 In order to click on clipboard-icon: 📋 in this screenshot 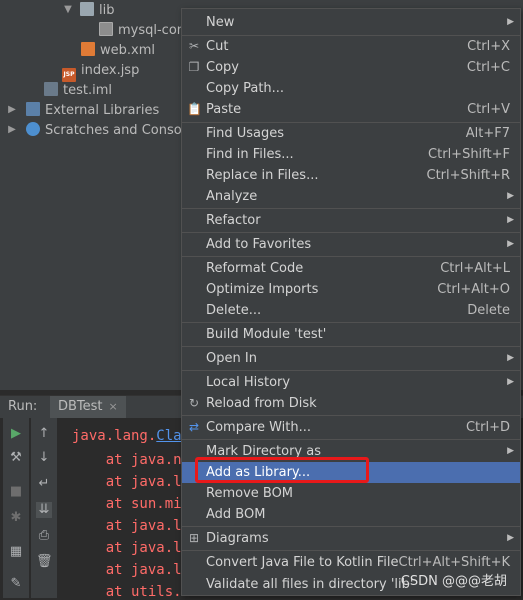, I will do `click(194, 109)`.